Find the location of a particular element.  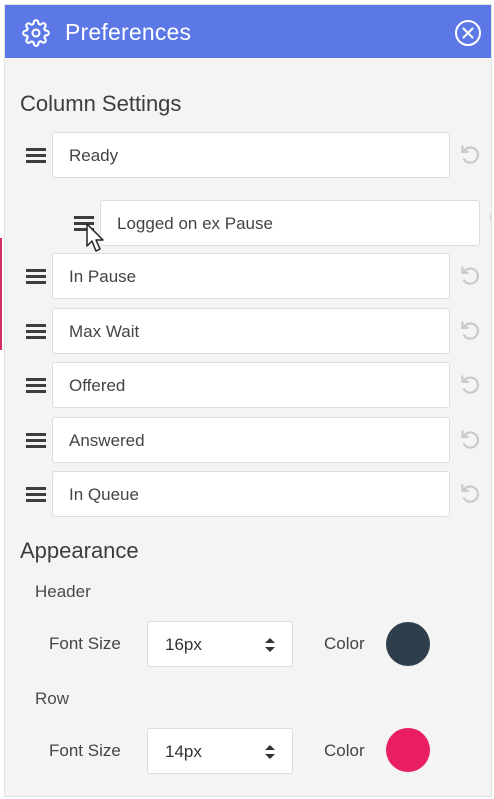

column-row: Ready is located at coordinates (248, 156).